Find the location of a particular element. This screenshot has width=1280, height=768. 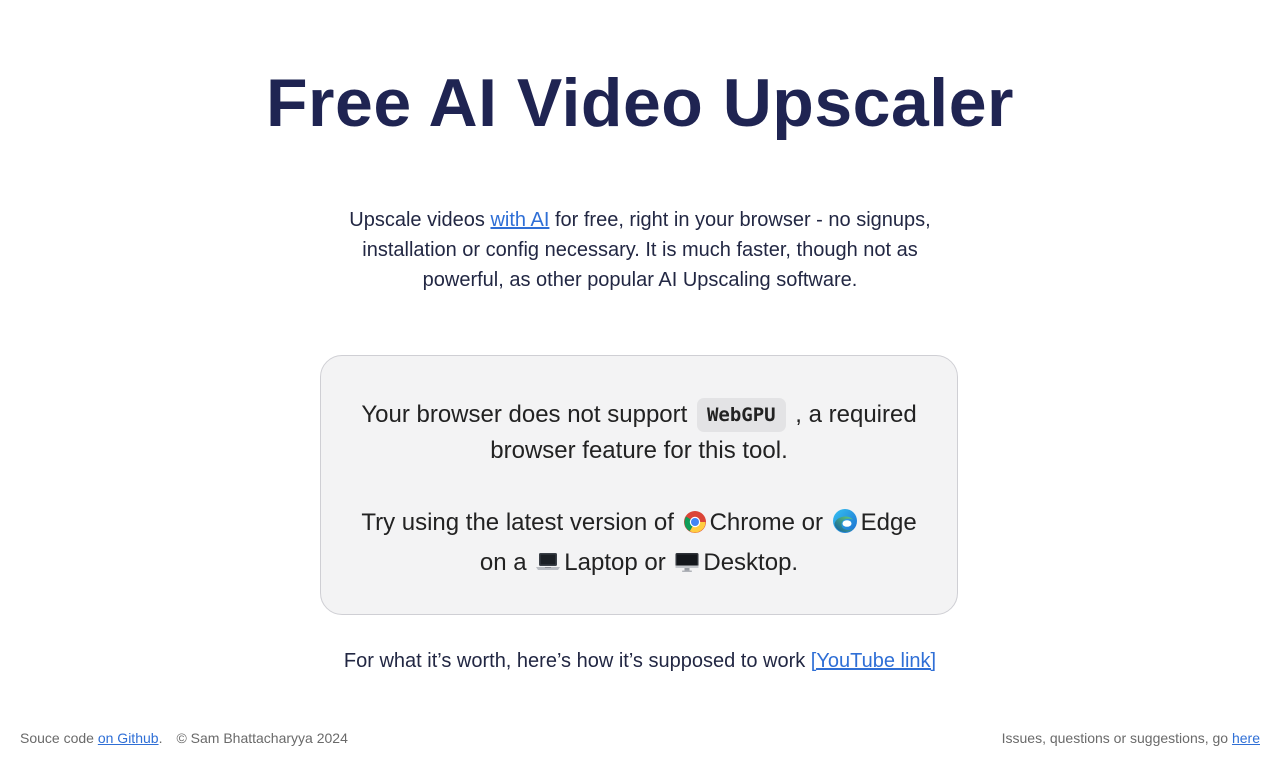

chrome-label: Chrome is located at coordinates (752, 522).